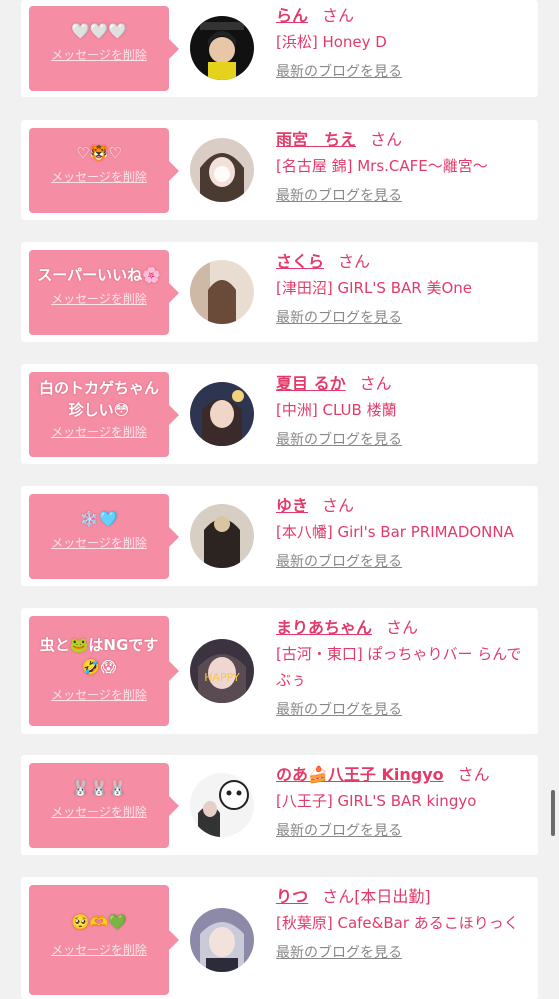  I want to click on cast-name-link: まりあちゃん, so click(324, 627).